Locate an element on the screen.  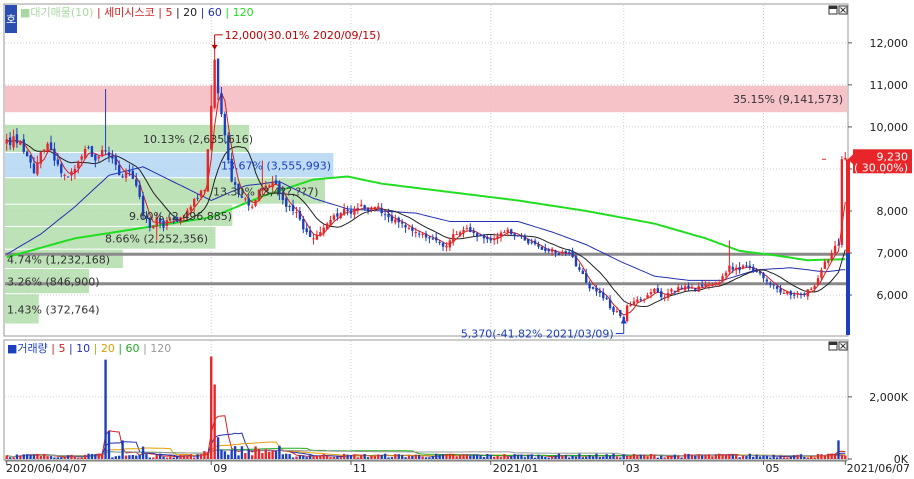
volume-legend-item: | 10 is located at coordinates (81, 348).